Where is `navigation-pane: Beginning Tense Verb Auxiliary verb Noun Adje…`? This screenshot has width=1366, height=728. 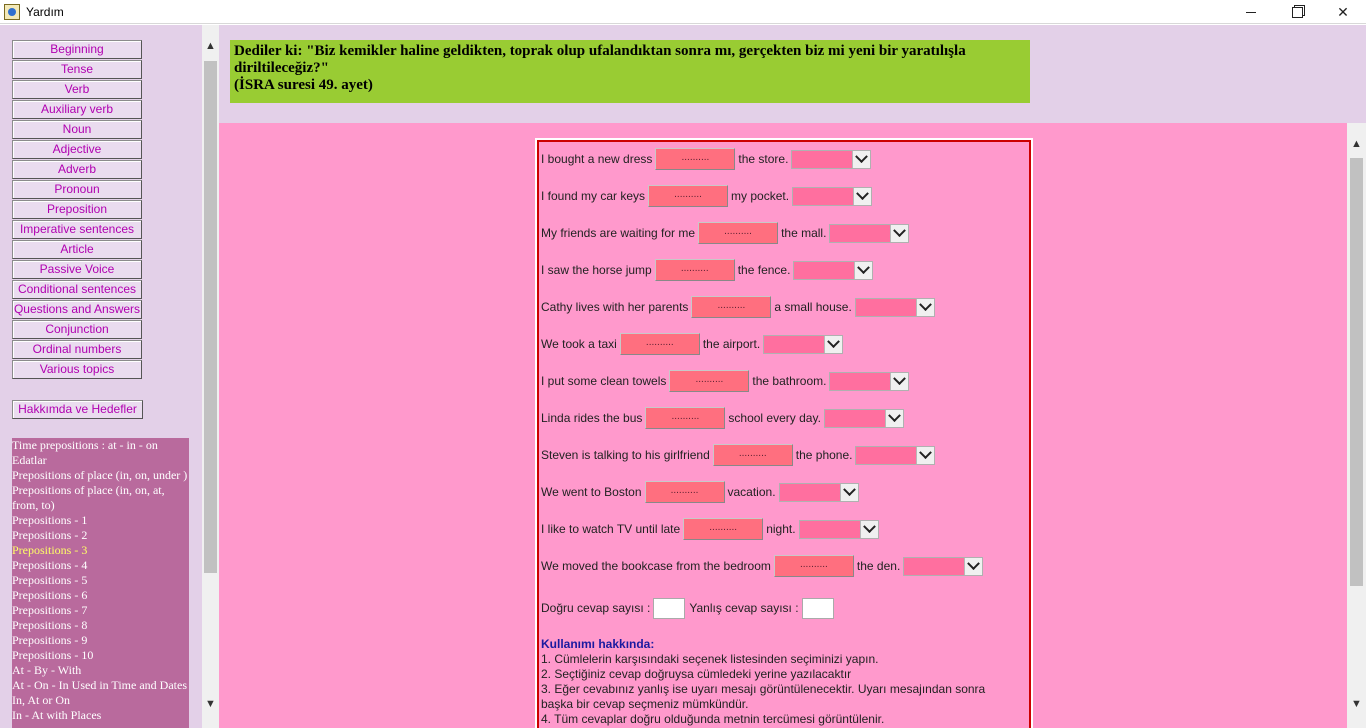
navigation-pane: Beginning Tense Verb Auxiliary verb Noun Adje… is located at coordinates (101, 376).